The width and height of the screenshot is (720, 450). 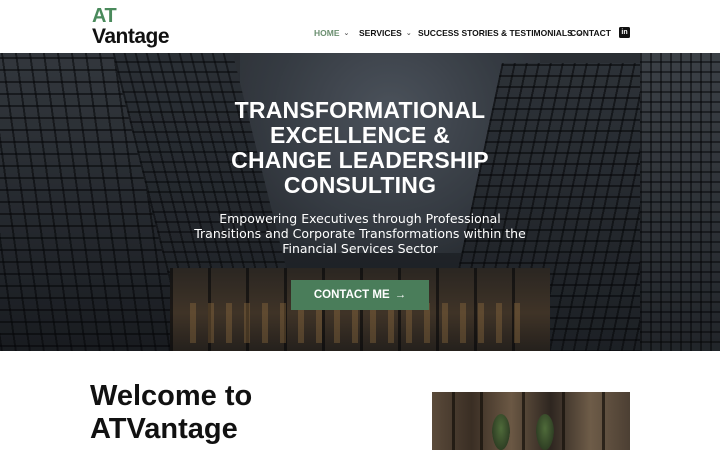 What do you see at coordinates (531, 421) in the screenshot?
I see `office-photo` at bounding box center [531, 421].